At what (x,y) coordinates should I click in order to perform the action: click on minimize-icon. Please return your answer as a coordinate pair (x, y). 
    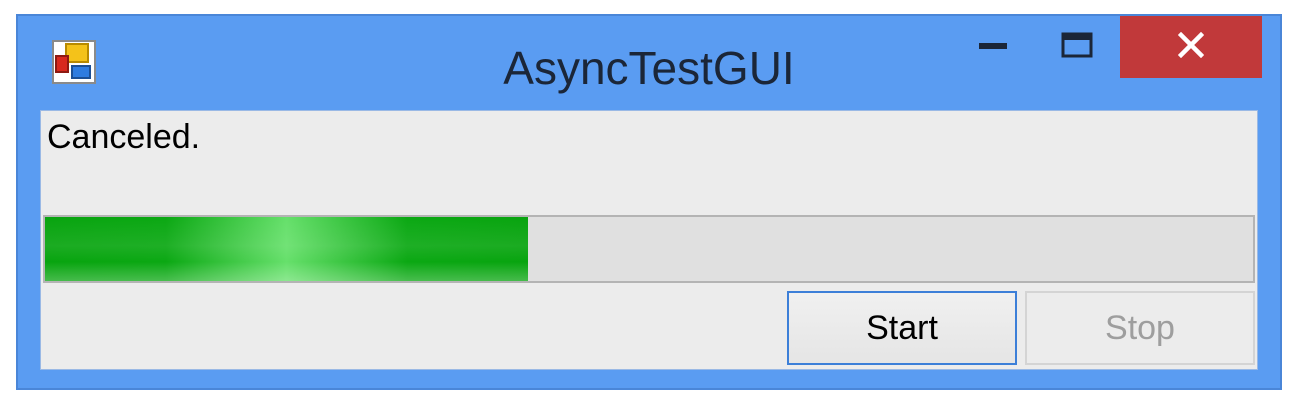
    Looking at the image, I should click on (993, 47).